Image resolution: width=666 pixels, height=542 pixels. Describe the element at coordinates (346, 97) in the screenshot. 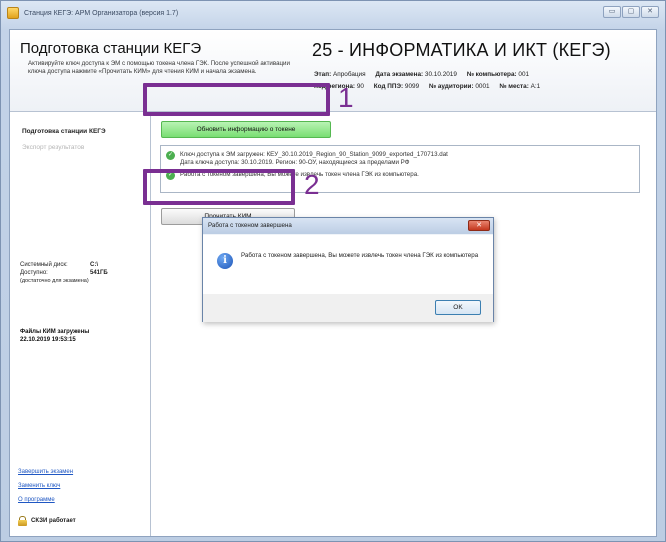

I see `callout-number-1: 1` at that location.